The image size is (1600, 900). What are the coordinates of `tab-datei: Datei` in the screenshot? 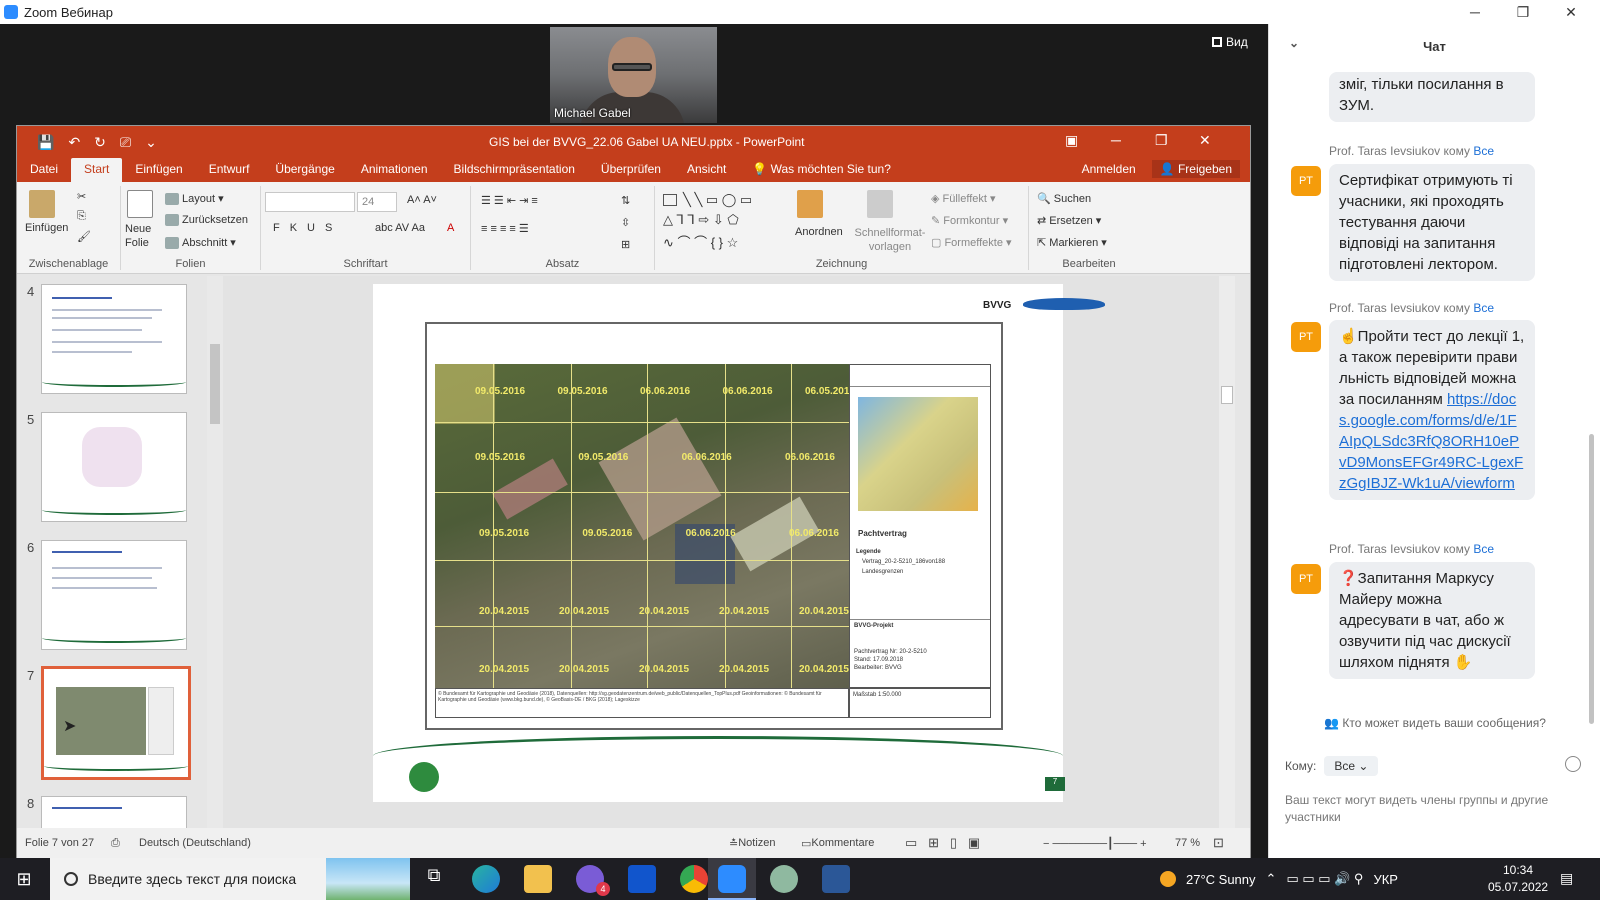 It's located at (44, 170).